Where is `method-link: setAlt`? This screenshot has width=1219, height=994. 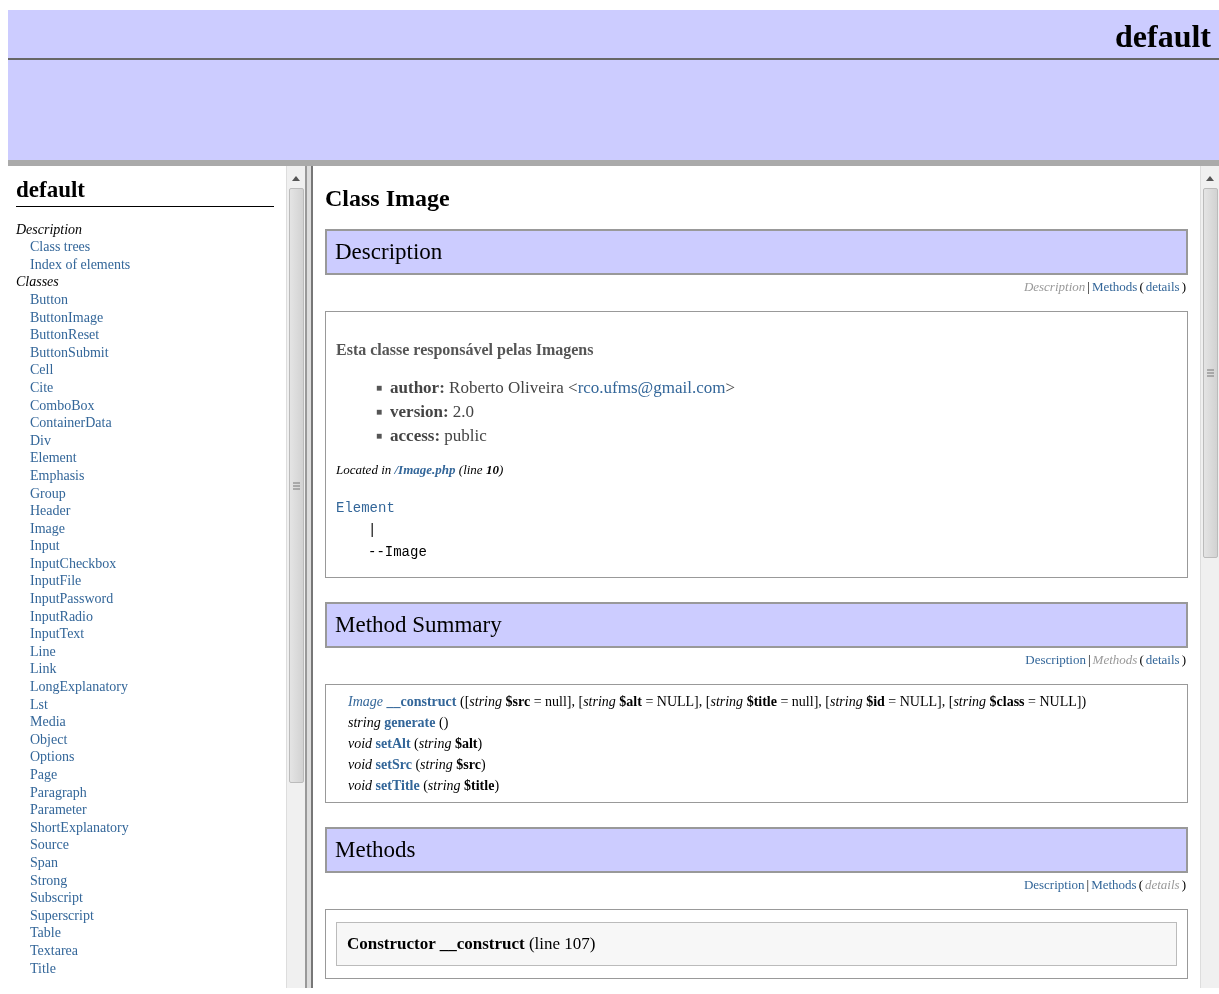
method-link: setAlt is located at coordinates (393, 744).